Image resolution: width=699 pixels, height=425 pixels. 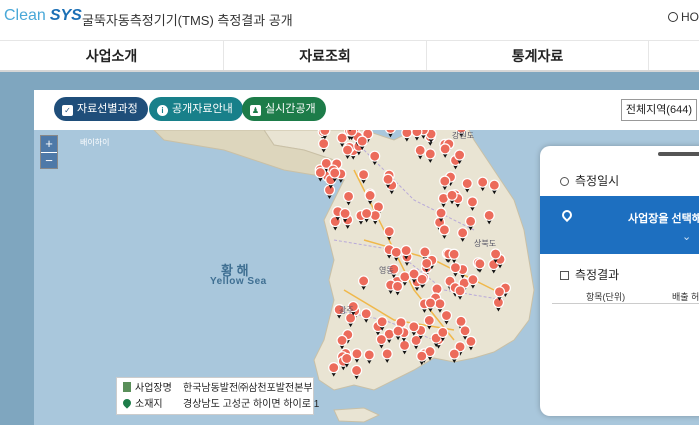 What do you see at coordinates (673, 17) in the screenshot?
I see `globe-icon` at bounding box center [673, 17].